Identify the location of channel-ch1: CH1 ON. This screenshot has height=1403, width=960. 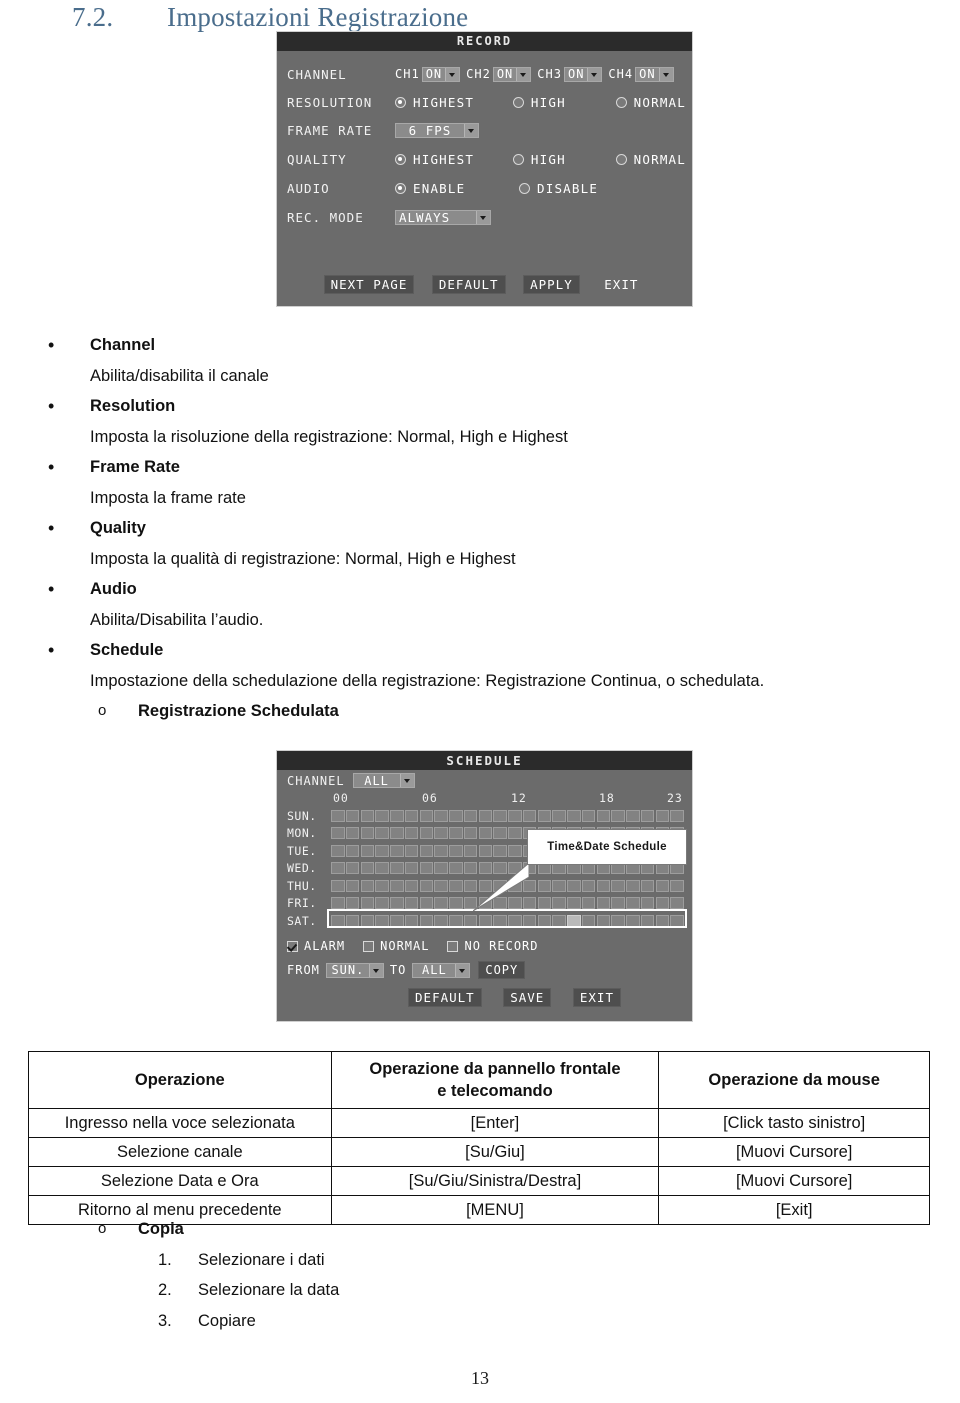
(428, 74).